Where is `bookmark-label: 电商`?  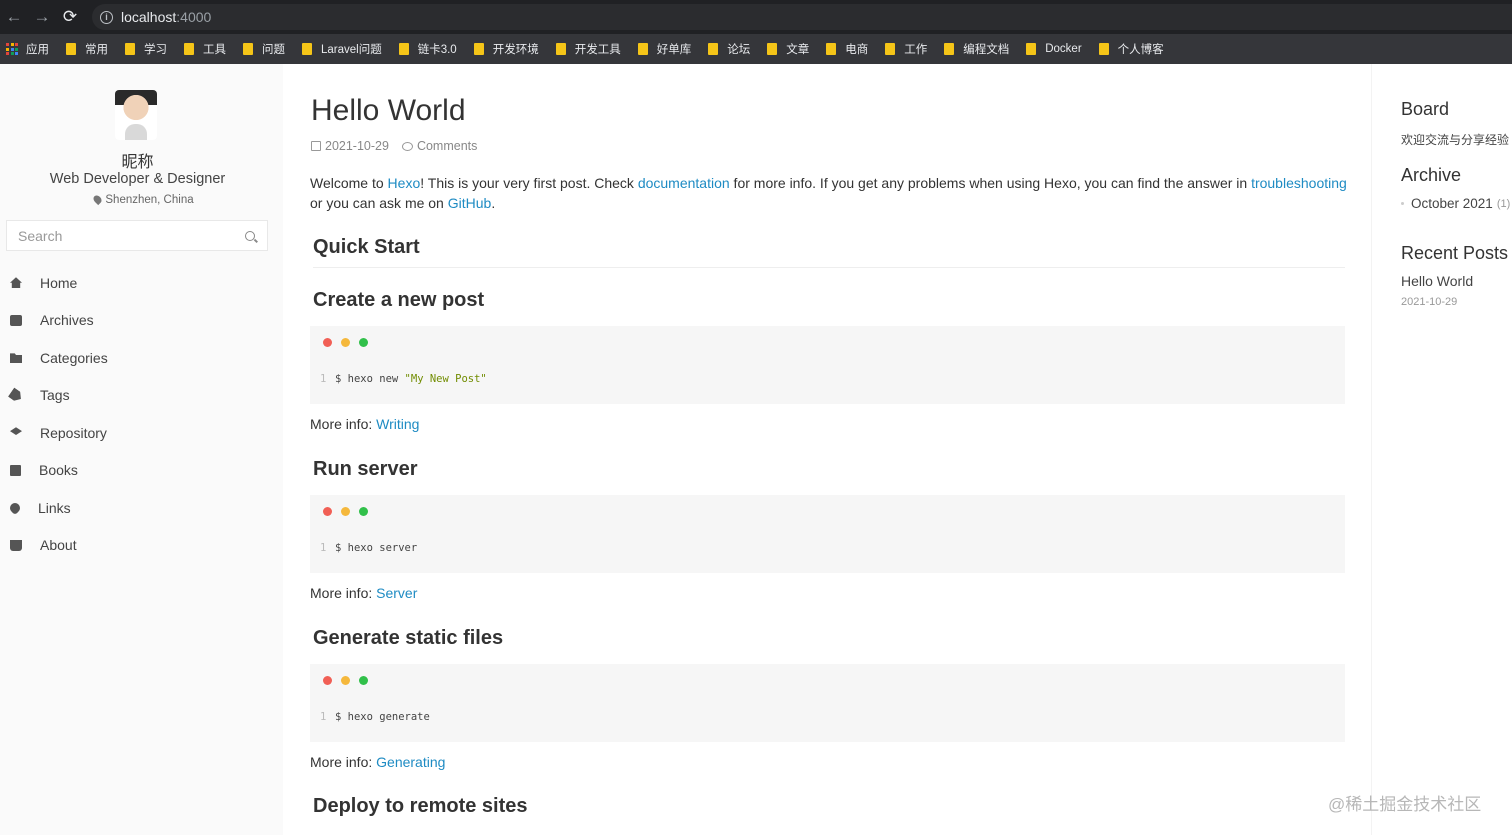 bookmark-label: 电商 is located at coordinates (857, 50).